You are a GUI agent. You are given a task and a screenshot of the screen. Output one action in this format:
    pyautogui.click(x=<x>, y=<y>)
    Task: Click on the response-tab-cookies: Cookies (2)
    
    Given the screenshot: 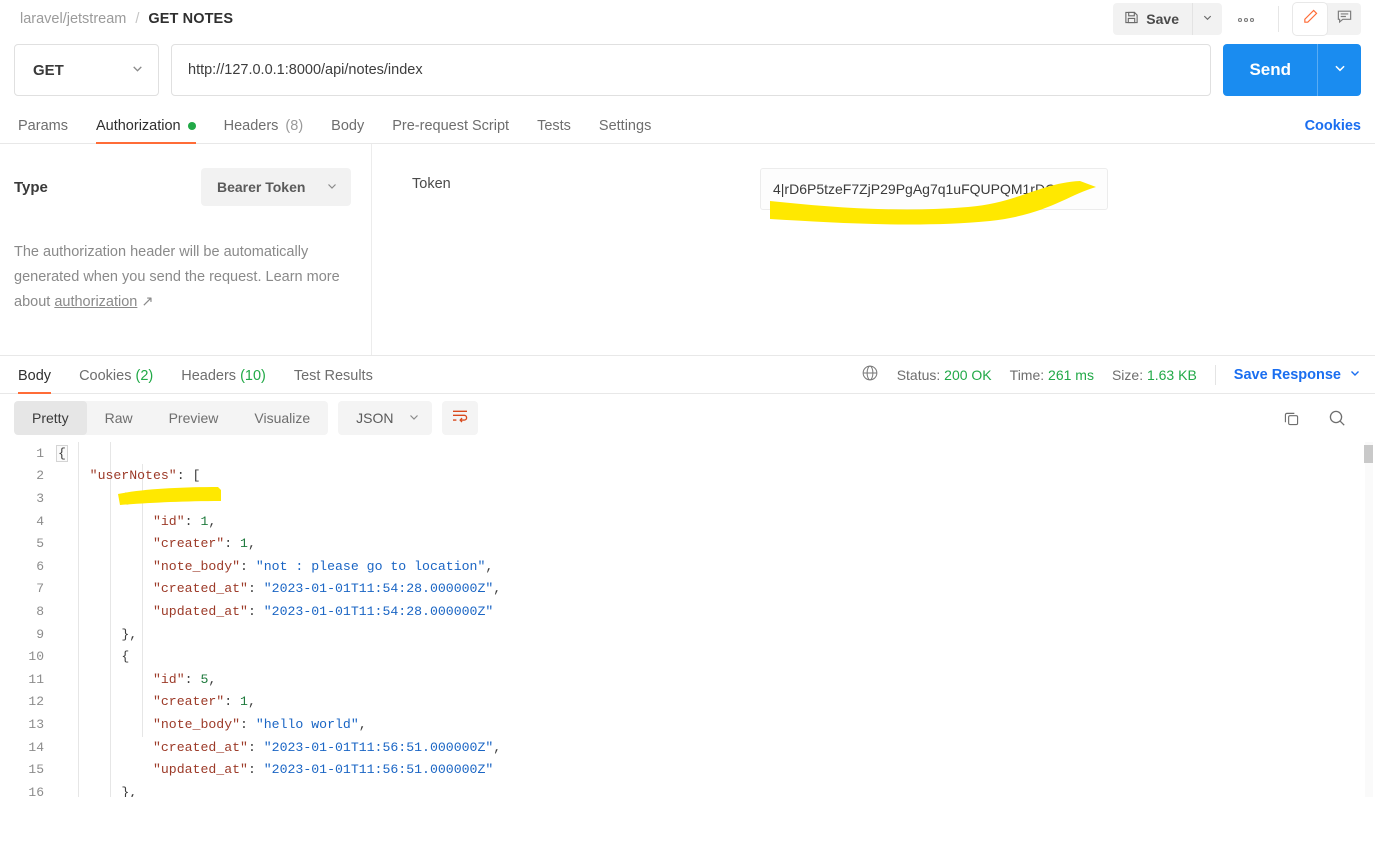 What is the action you would take?
    pyautogui.click(x=116, y=380)
    